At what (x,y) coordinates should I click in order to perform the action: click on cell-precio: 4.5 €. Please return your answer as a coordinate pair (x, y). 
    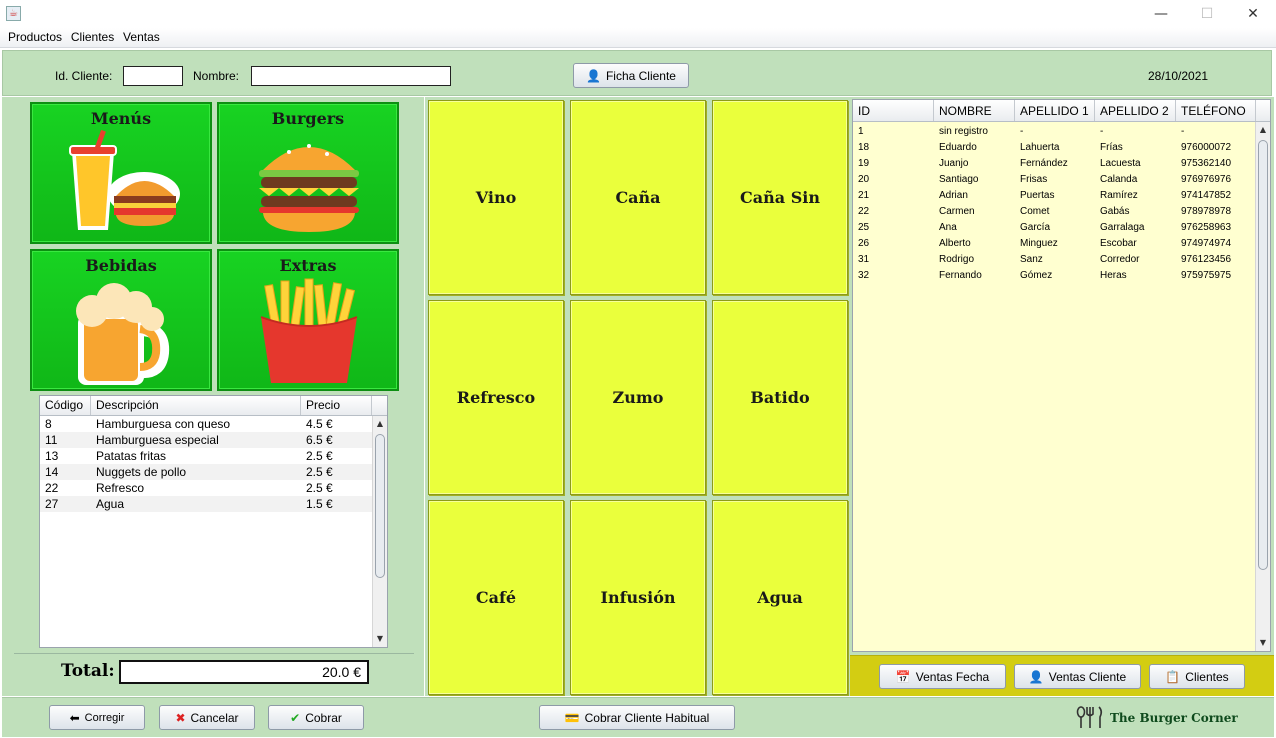
    Looking at the image, I should click on (319, 424).